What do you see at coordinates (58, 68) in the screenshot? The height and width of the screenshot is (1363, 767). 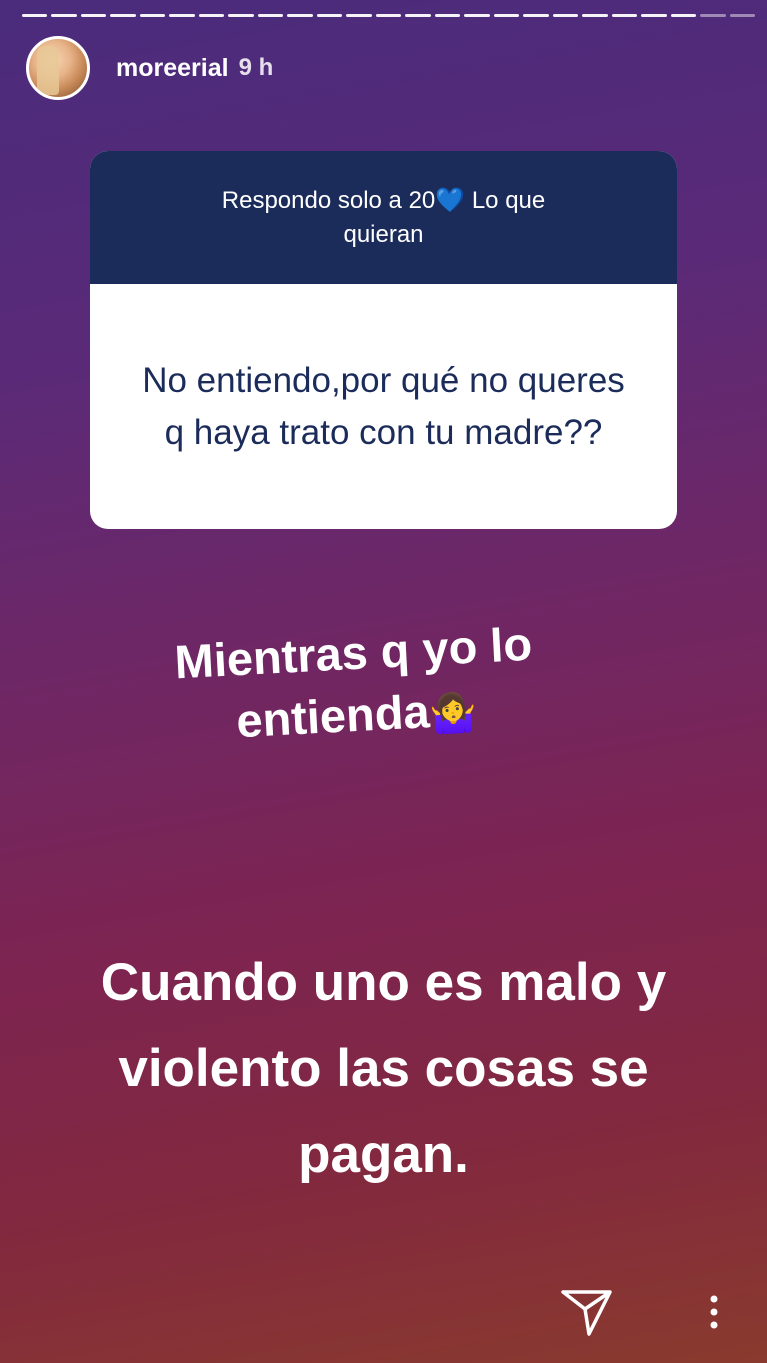 I see `avatar` at bounding box center [58, 68].